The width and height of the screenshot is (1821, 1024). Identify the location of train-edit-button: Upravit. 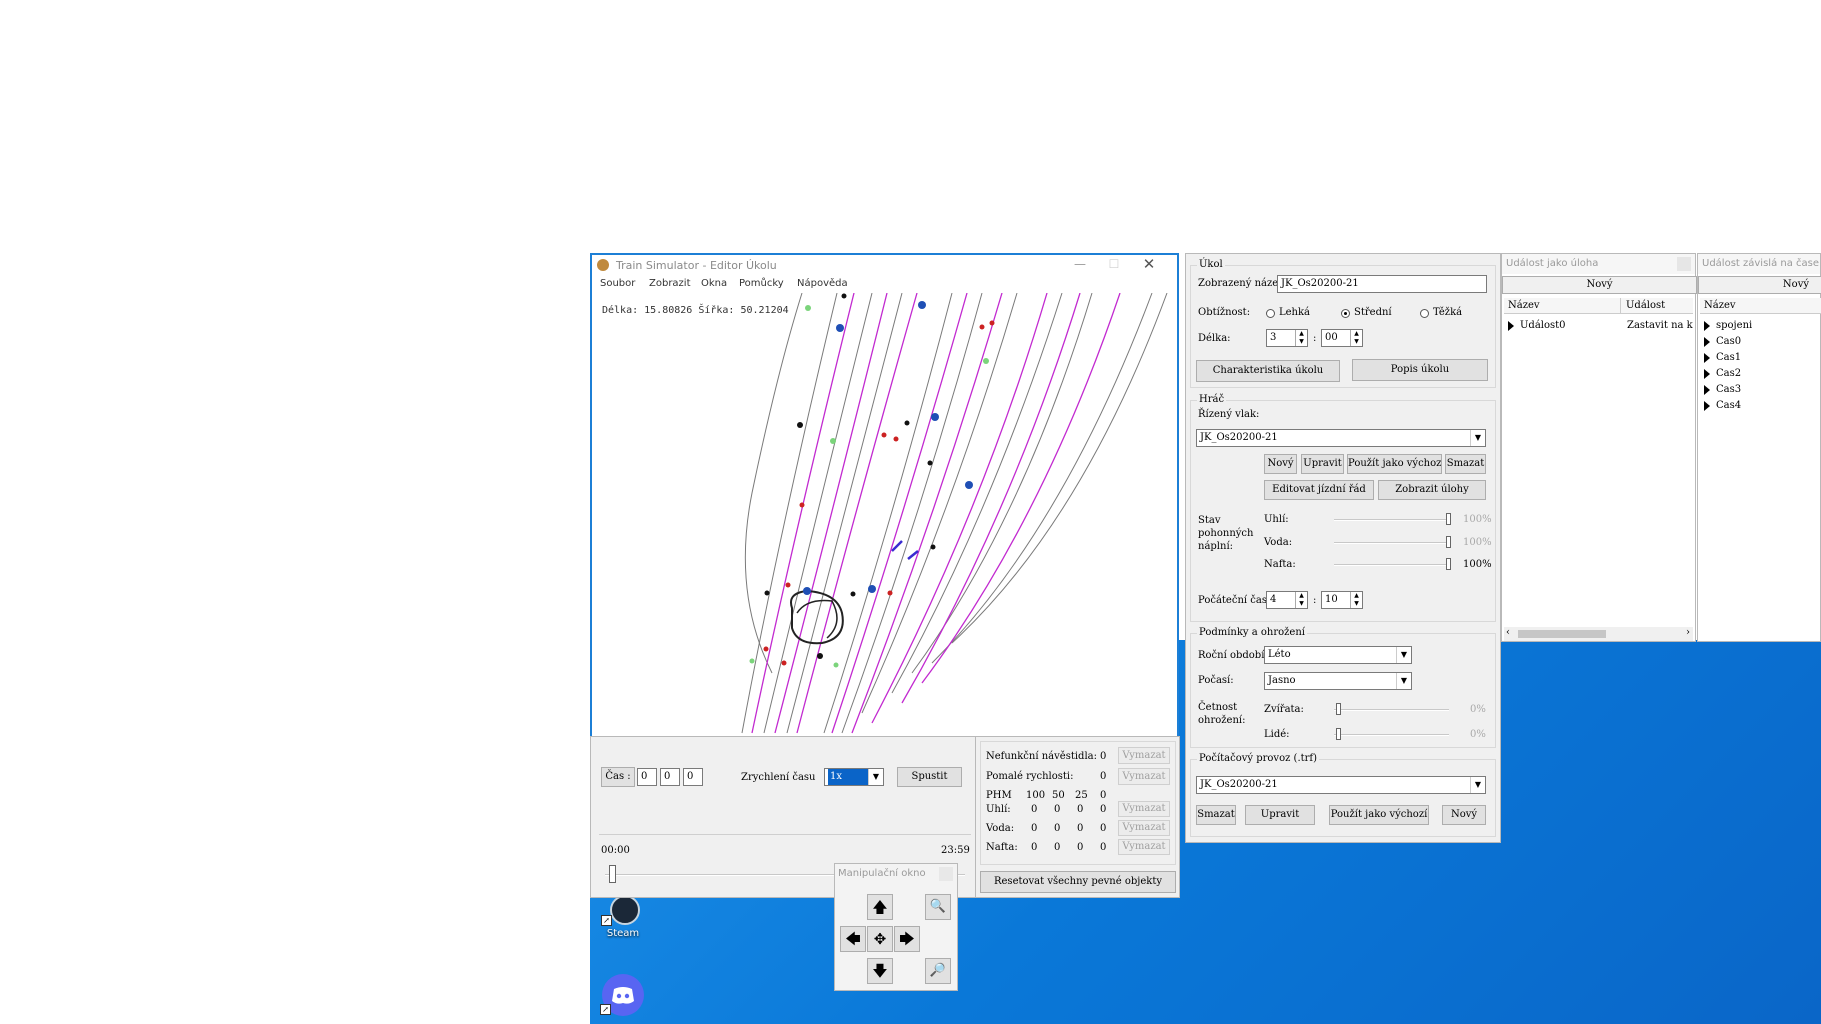
(1322, 464).